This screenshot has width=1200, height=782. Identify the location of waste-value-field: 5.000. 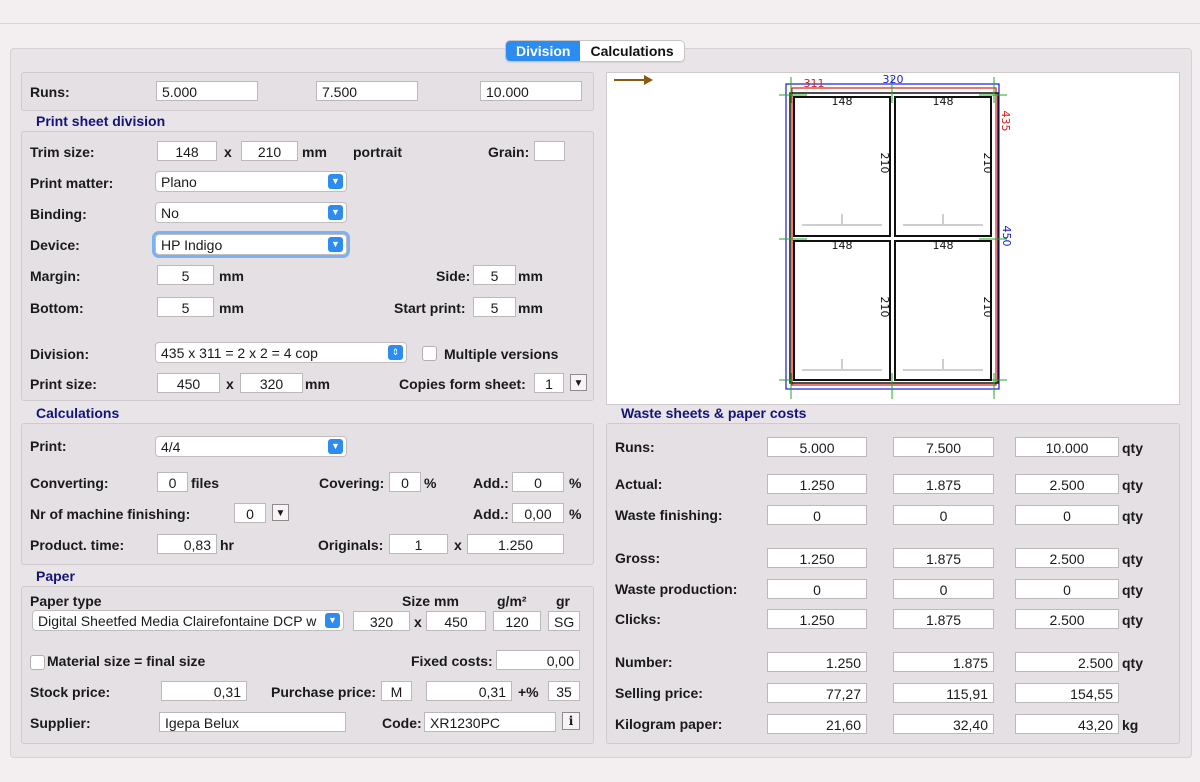
(817, 447).